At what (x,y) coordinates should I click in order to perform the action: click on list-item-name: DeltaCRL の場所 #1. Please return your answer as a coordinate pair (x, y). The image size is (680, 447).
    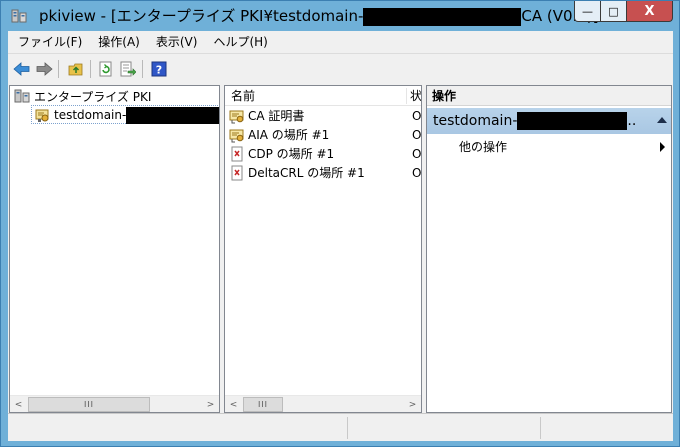
    Looking at the image, I should click on (306, 173).